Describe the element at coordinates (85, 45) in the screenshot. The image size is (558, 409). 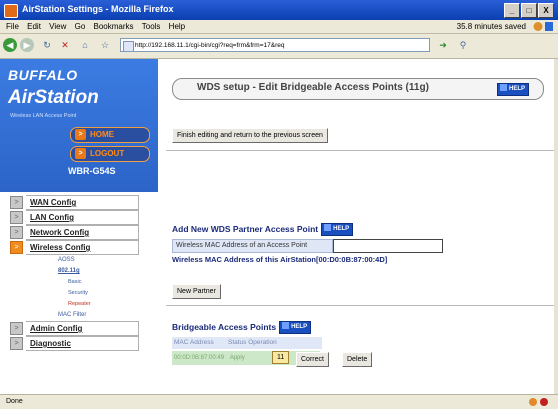
I see `home-icon: ⌂` at that location.